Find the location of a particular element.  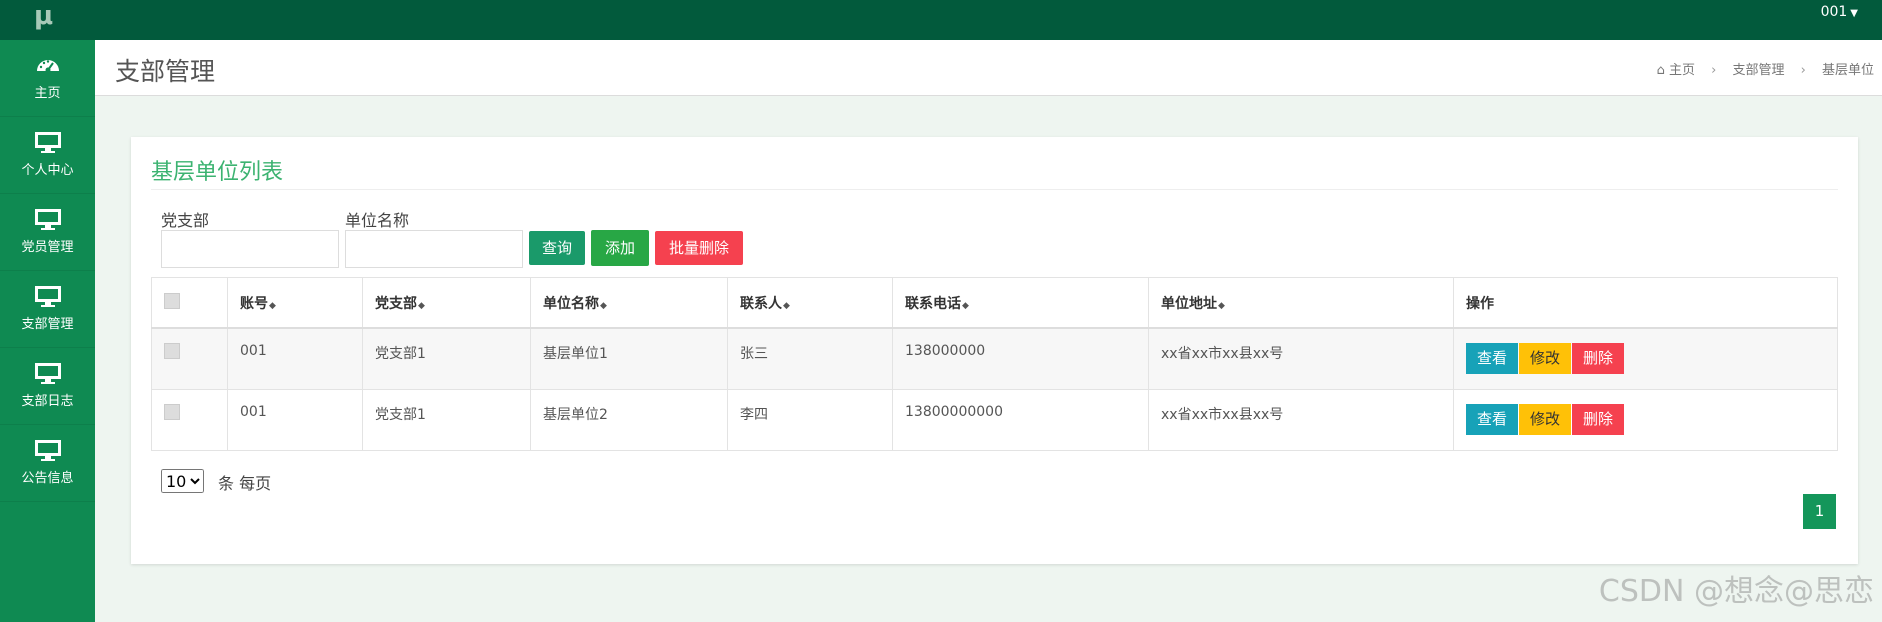

sidebar-item-label: 党员管理 is located at coordinates (47, 247).